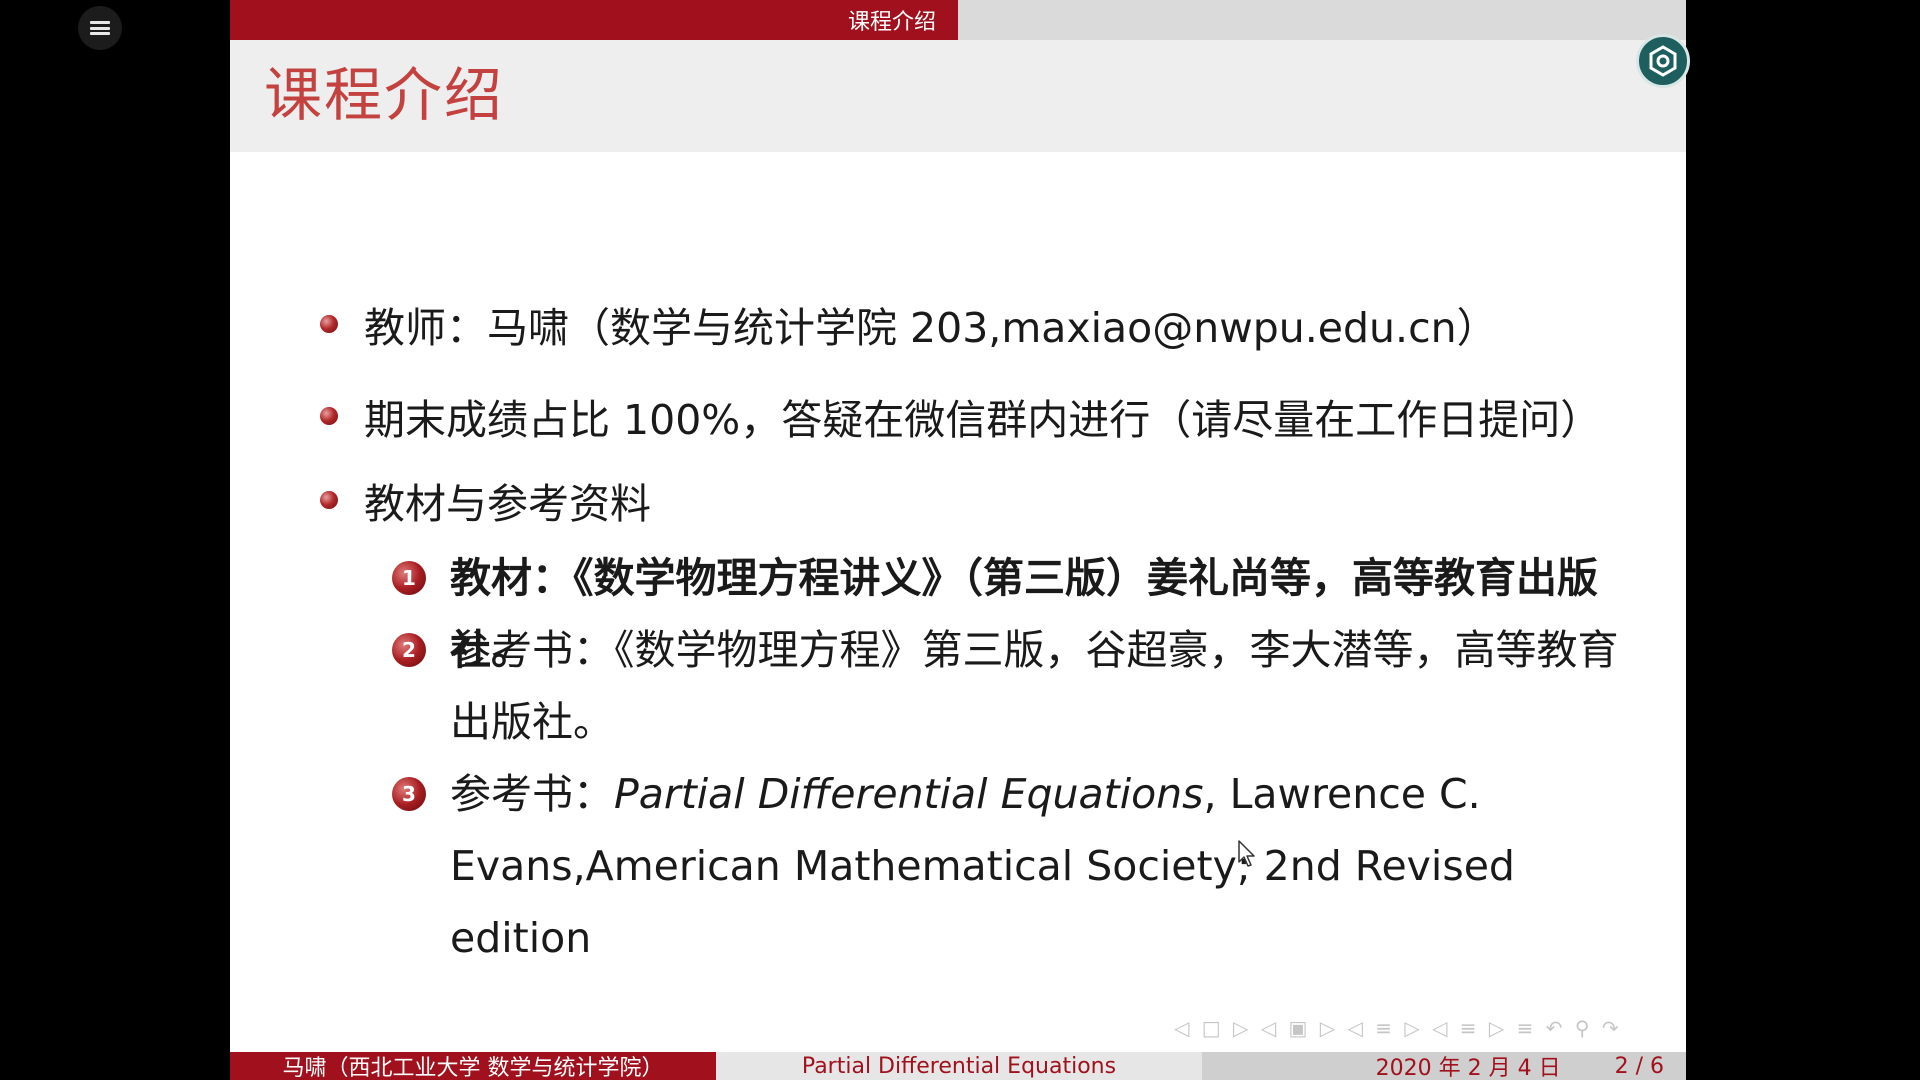  I want to click on beamer-navigation-symbols: ◁ □ ▷ ◁ ▣ ▷ ◁ ≡ ▷ ◁ ≡ ▷ ≡ ↶ ⚲ ↷, so click(1398, 1028).